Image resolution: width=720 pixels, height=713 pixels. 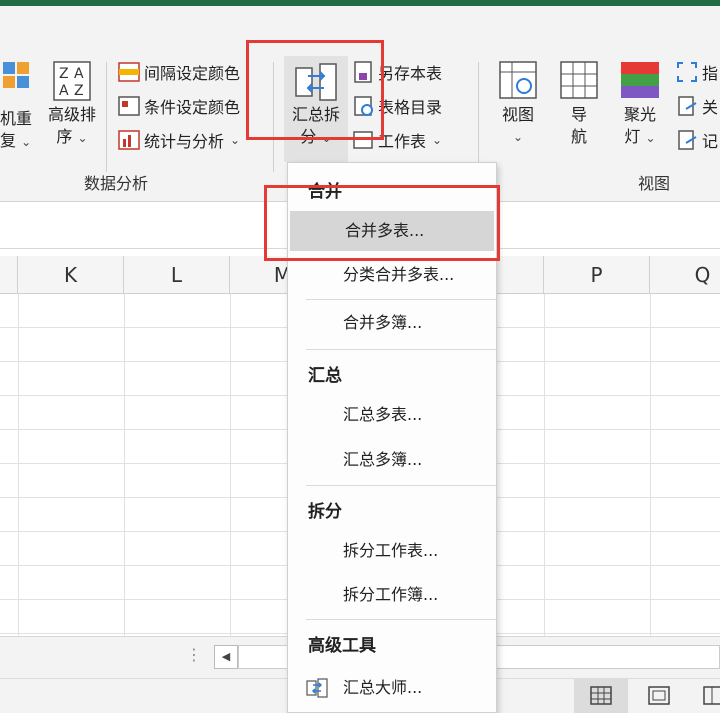 What do you see at coordinates (194, 654) in the screenshot?
I see `split-handle-icon: ⋮` at bounding box center [194, 654].